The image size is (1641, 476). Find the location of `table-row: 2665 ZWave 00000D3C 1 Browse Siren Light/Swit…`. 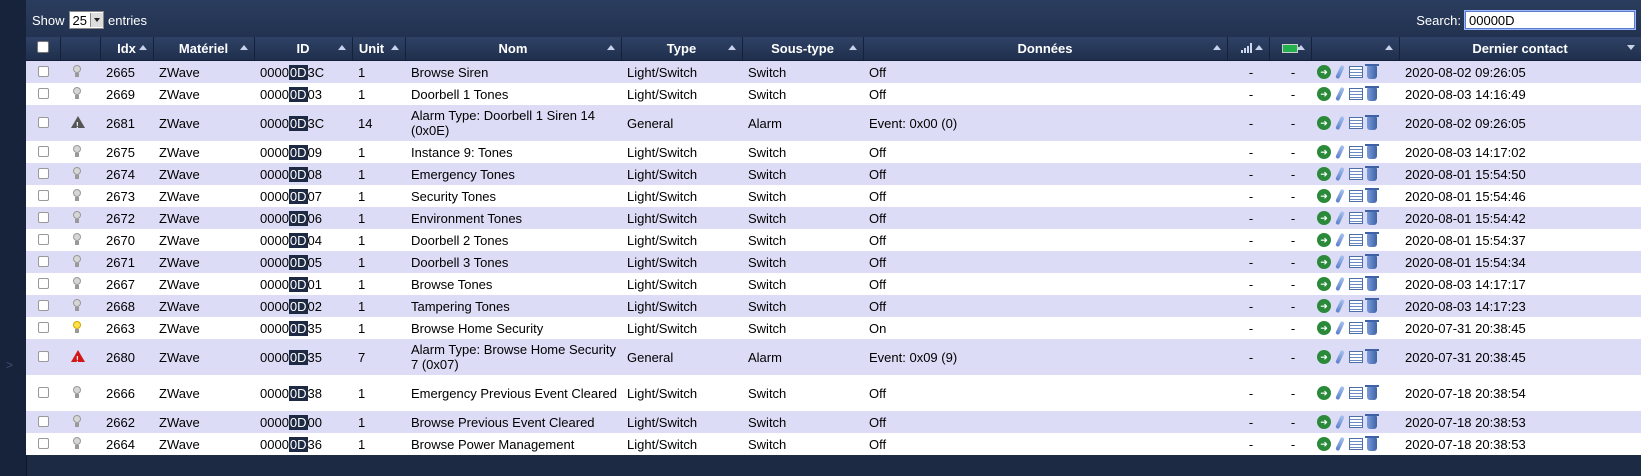

table-row: 2665 ZWave 00000D3C 1 Browse Siren Light/Swit… is located at coordinates (833, 72).